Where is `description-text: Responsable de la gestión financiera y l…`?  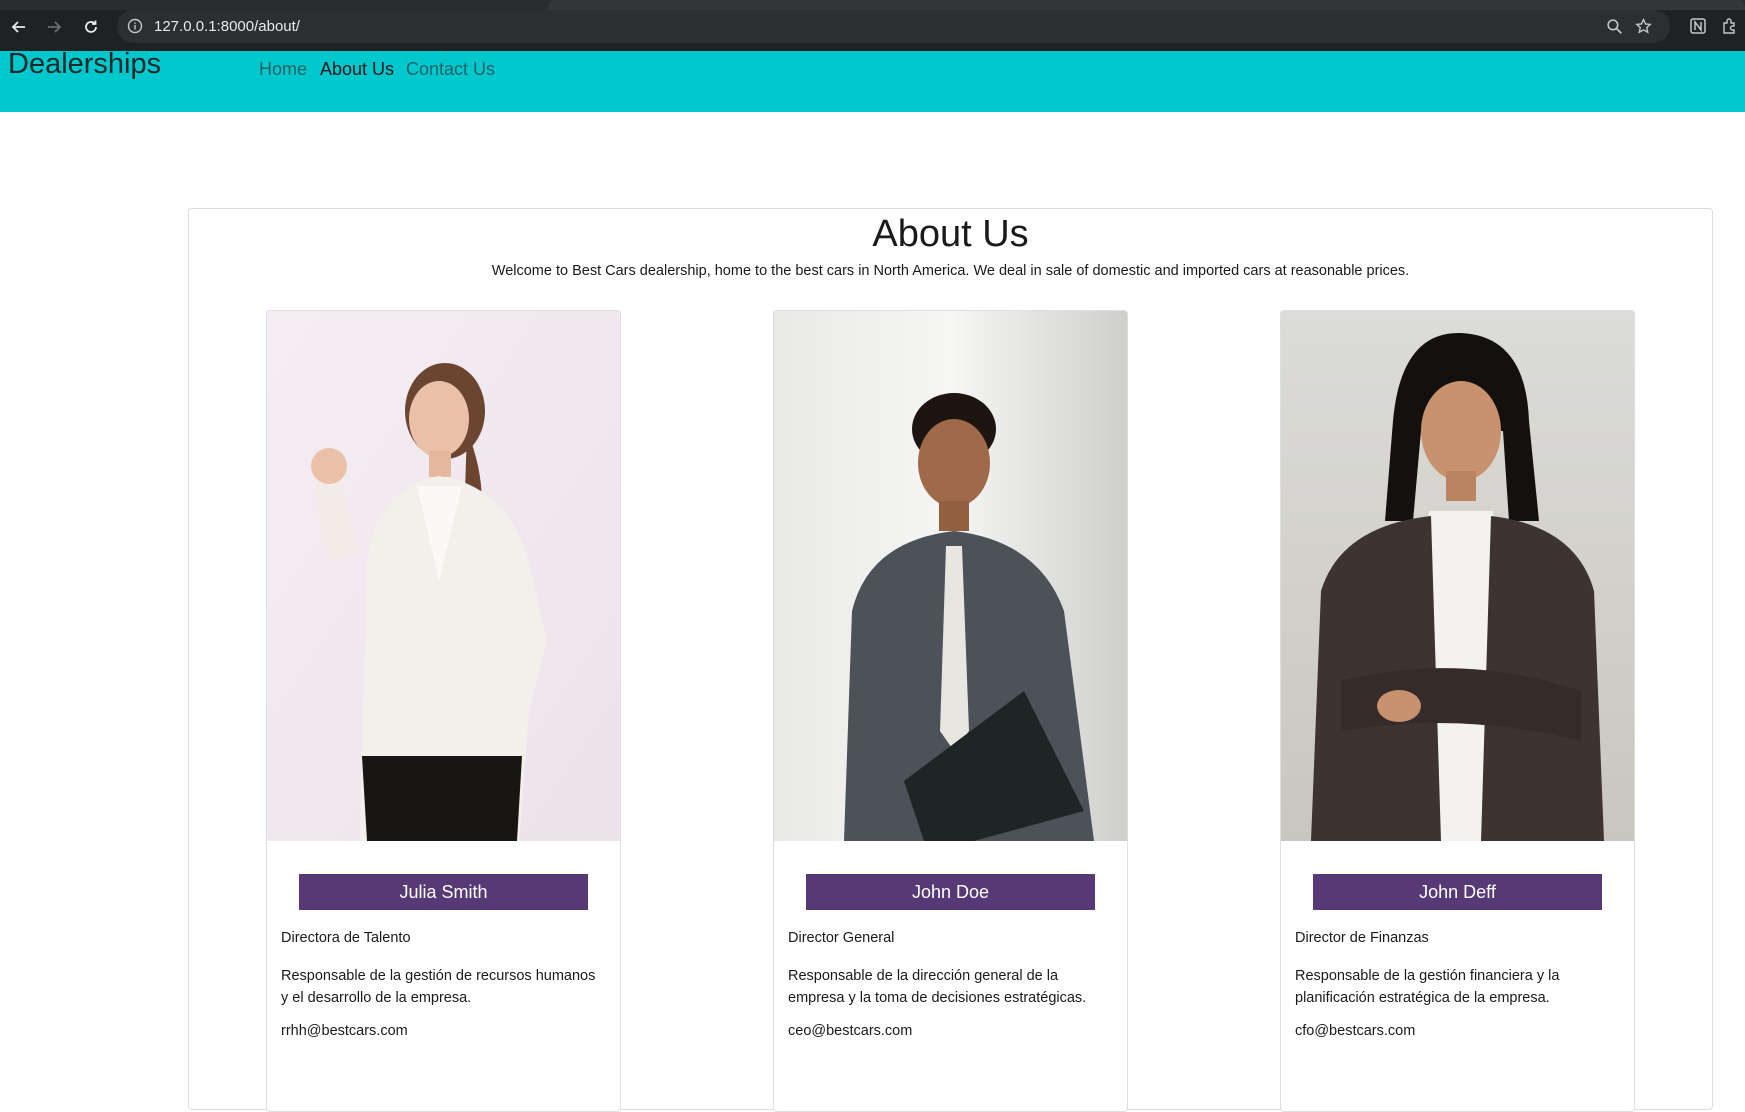
description-text: Responsable de la gestión financiera y l… is located at coordinates (1427, 987).